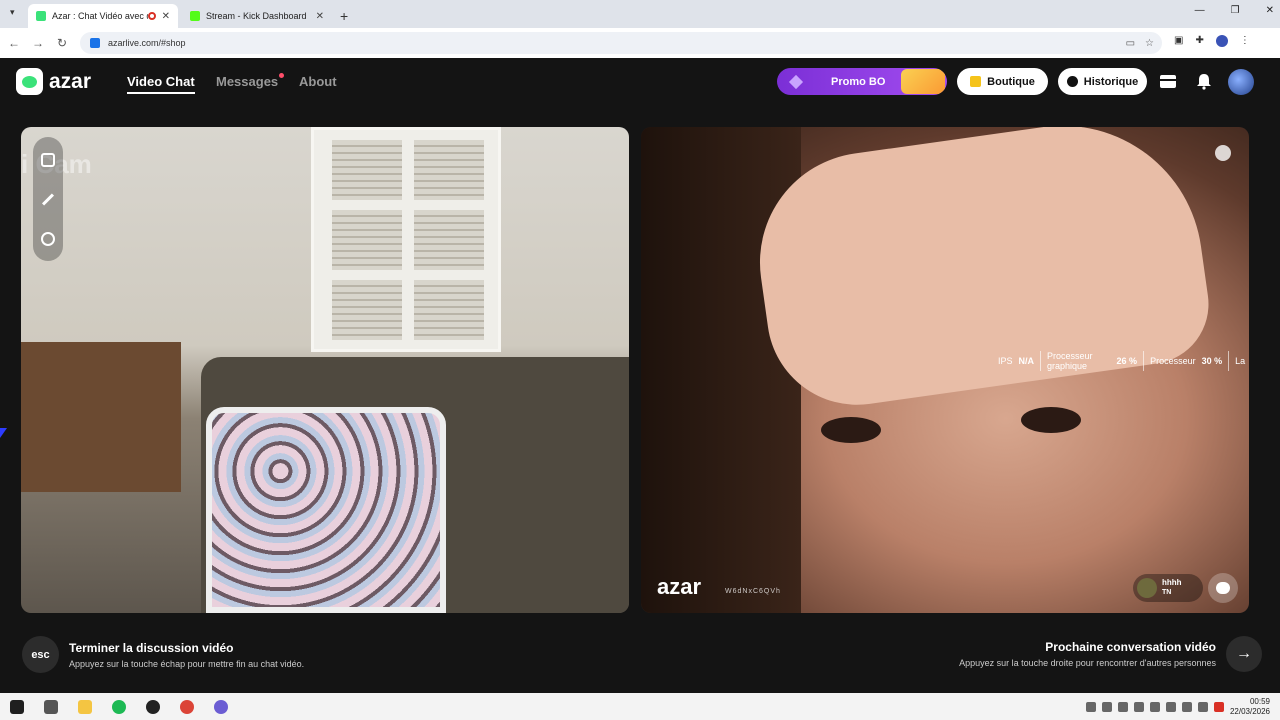  I want to click on profile-icon, so click(1221, 41).